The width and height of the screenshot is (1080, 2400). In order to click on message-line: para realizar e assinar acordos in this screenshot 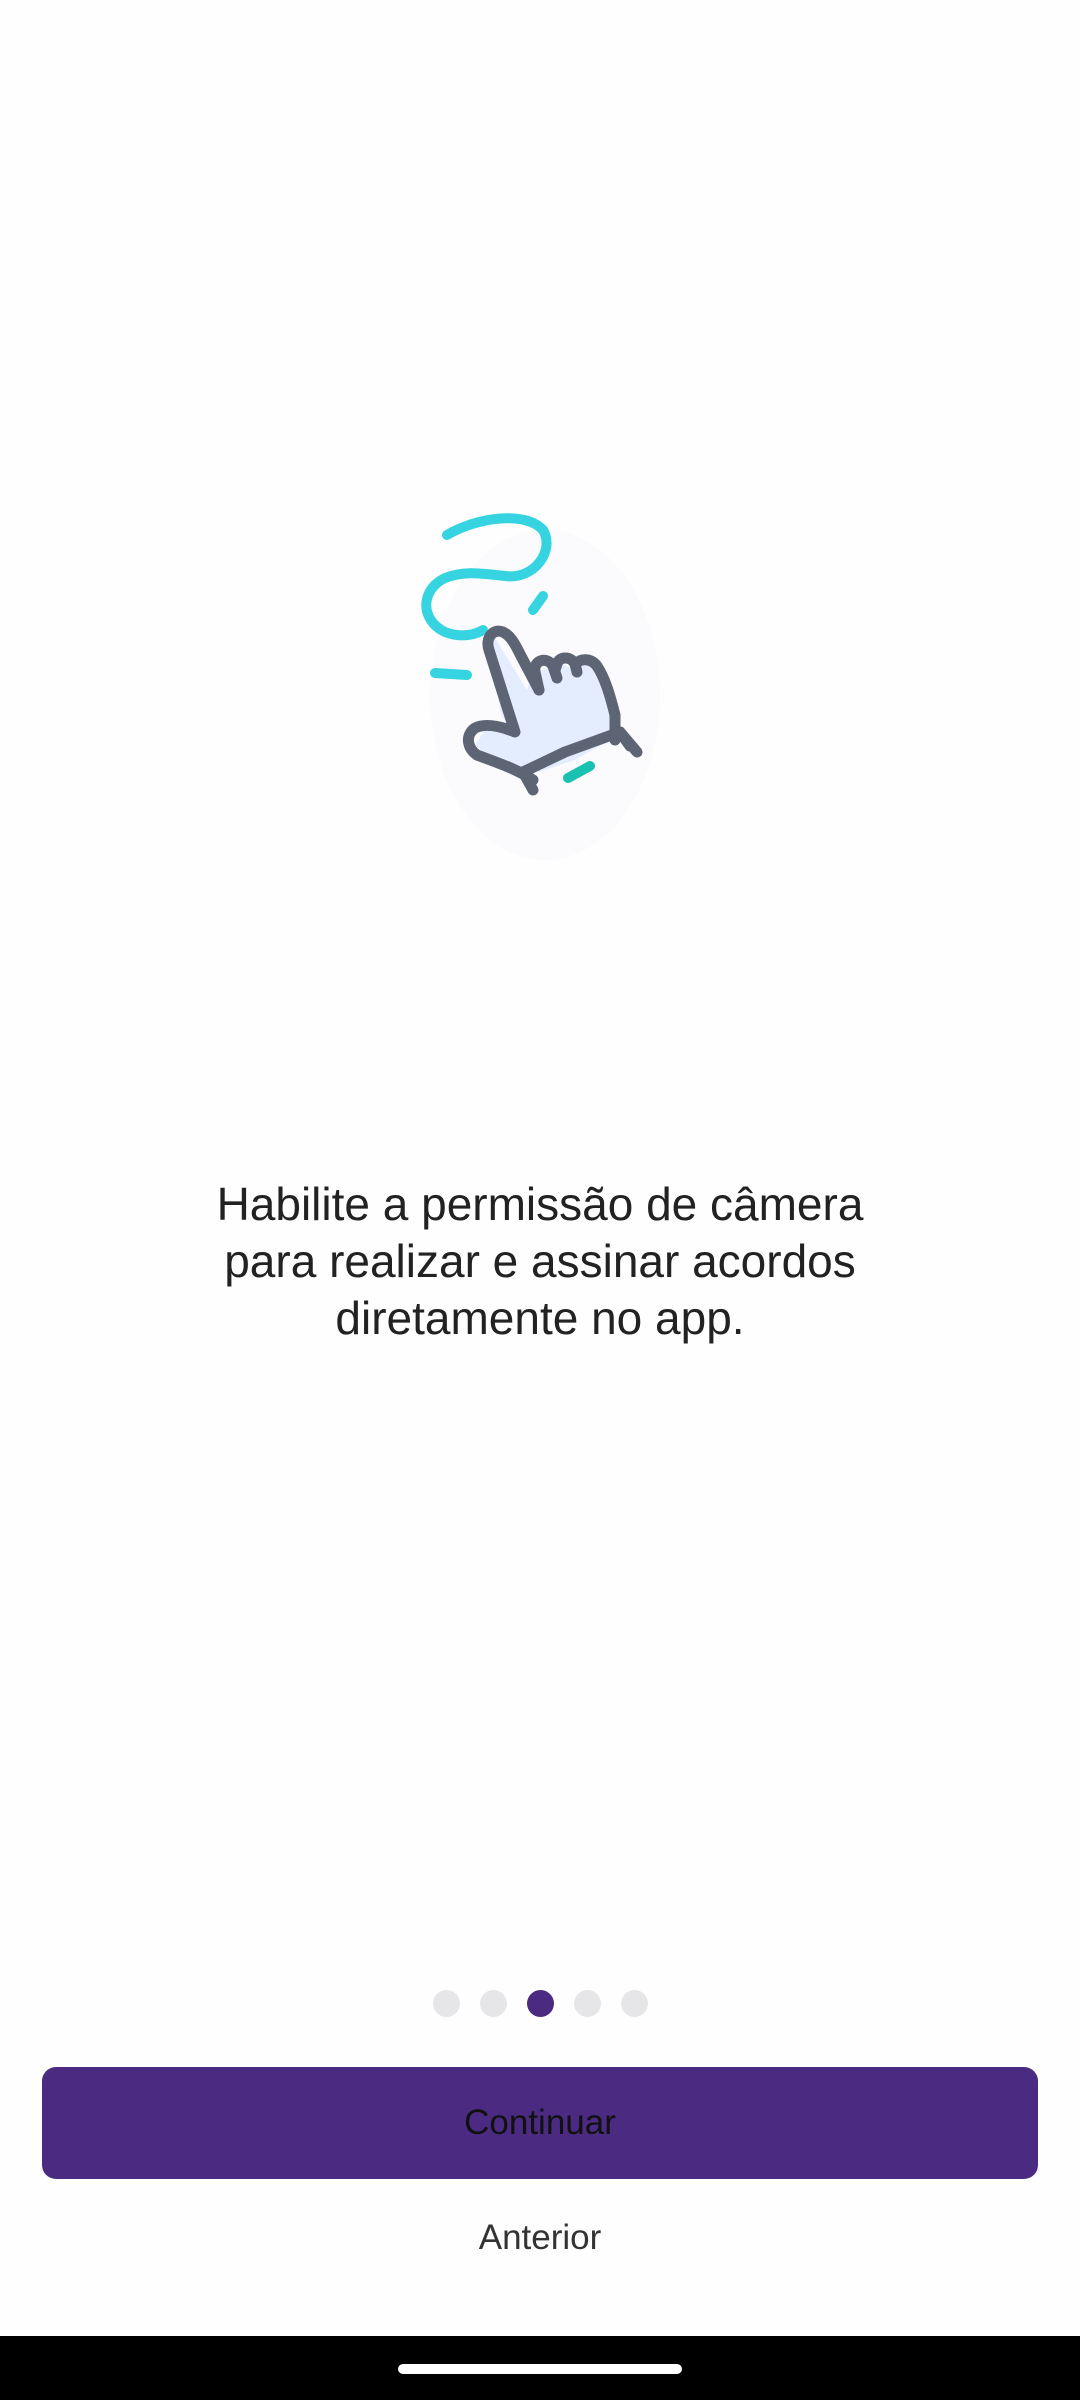, I will do `click(540, 1261)`.